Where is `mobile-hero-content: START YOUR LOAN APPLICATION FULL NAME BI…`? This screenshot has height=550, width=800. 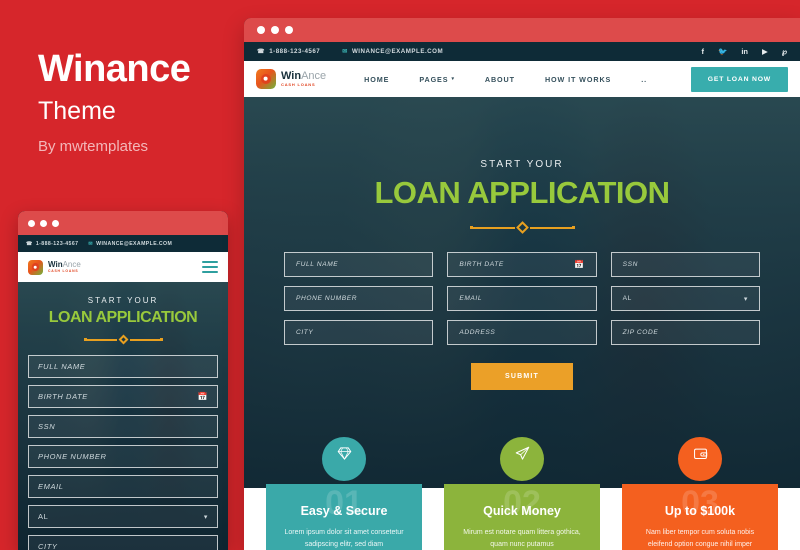
mobile-hero-content: START YOUR LOAN APPLICATION FULL NAME BI… is located at coordinates (123, 416).